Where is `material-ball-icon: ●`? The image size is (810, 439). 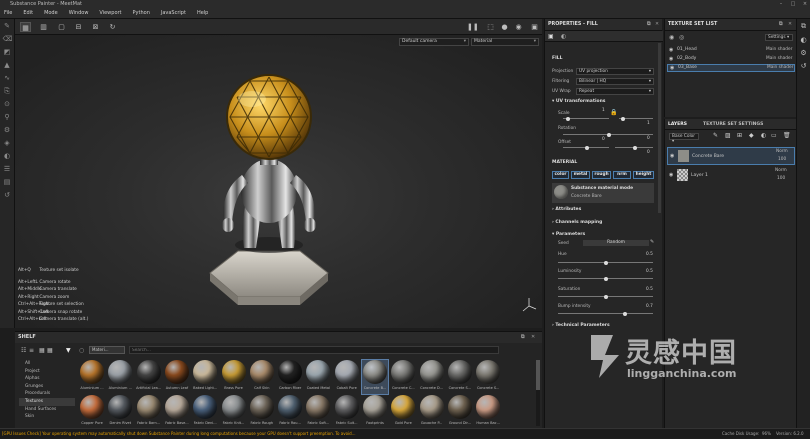 material-ball-icon: ● is located at coordinates (504, 27).